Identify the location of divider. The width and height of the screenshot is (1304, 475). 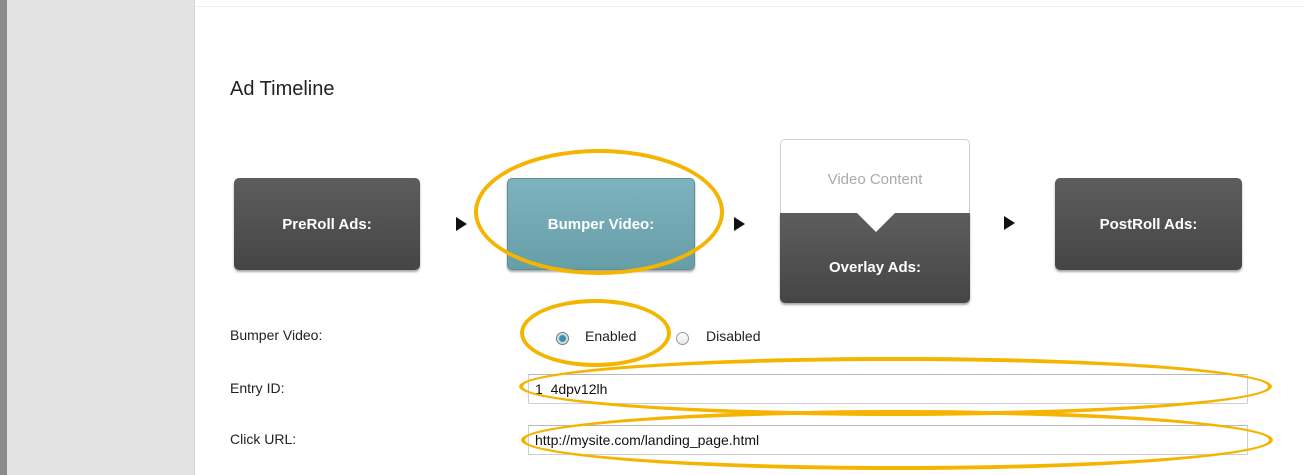
(749, 6).